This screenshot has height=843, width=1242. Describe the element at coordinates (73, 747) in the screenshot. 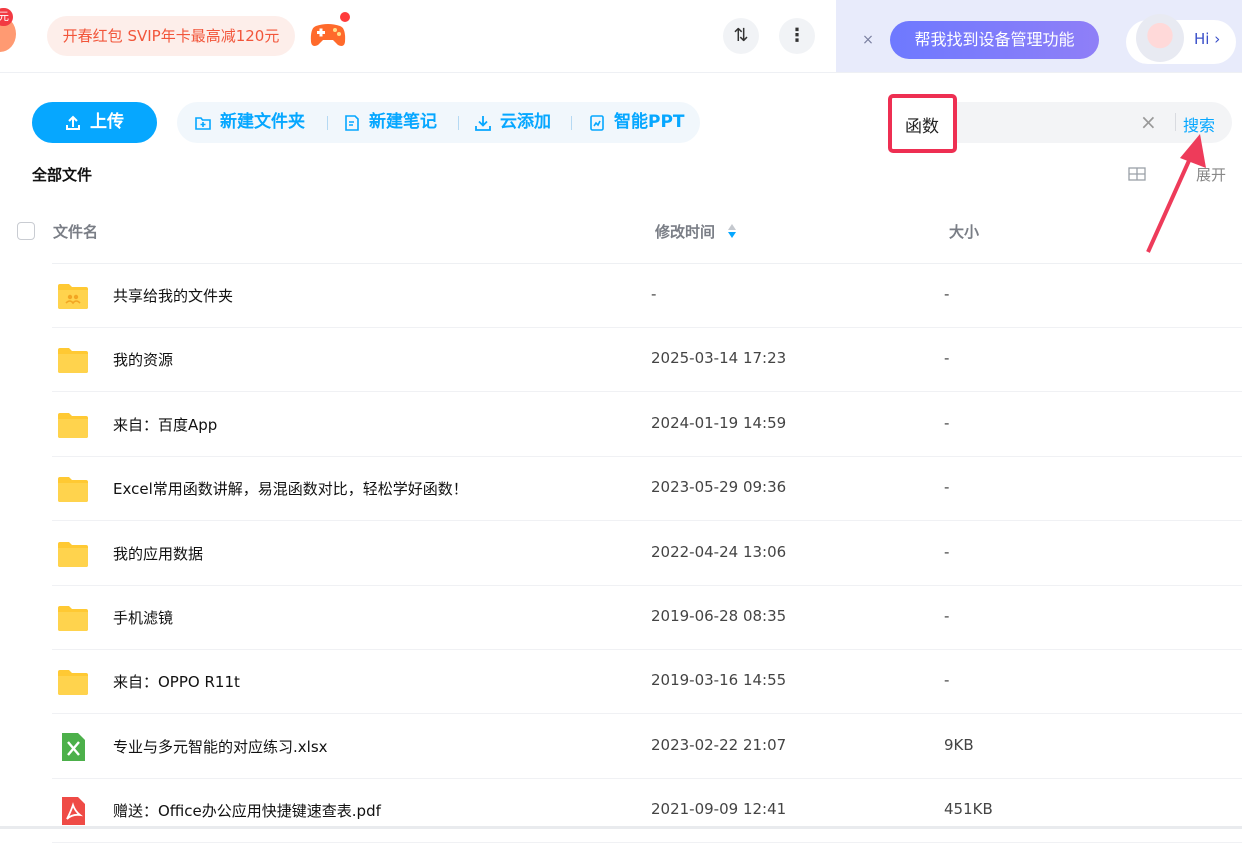

I see `excel-file-icon` at that location.